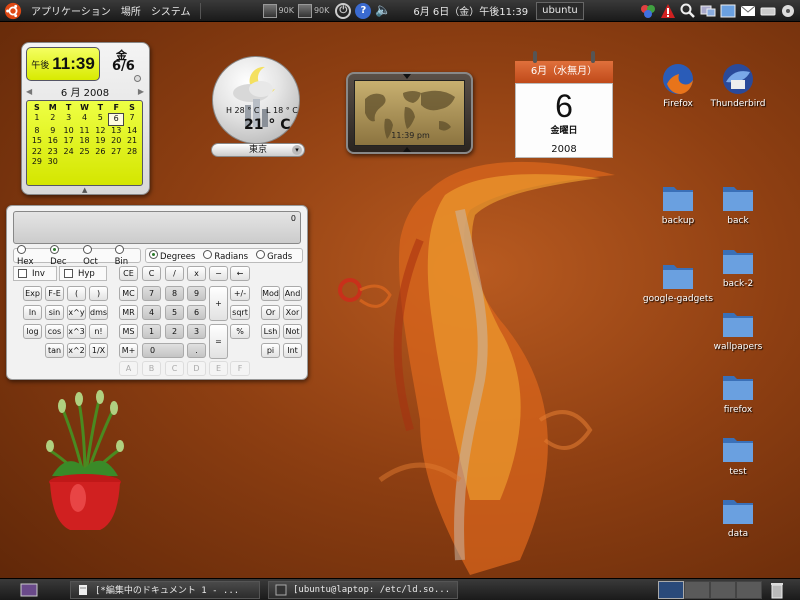 The image size is (800, 600). I want to click on desktop-icon-back-2: back-2, so click(738, 267).